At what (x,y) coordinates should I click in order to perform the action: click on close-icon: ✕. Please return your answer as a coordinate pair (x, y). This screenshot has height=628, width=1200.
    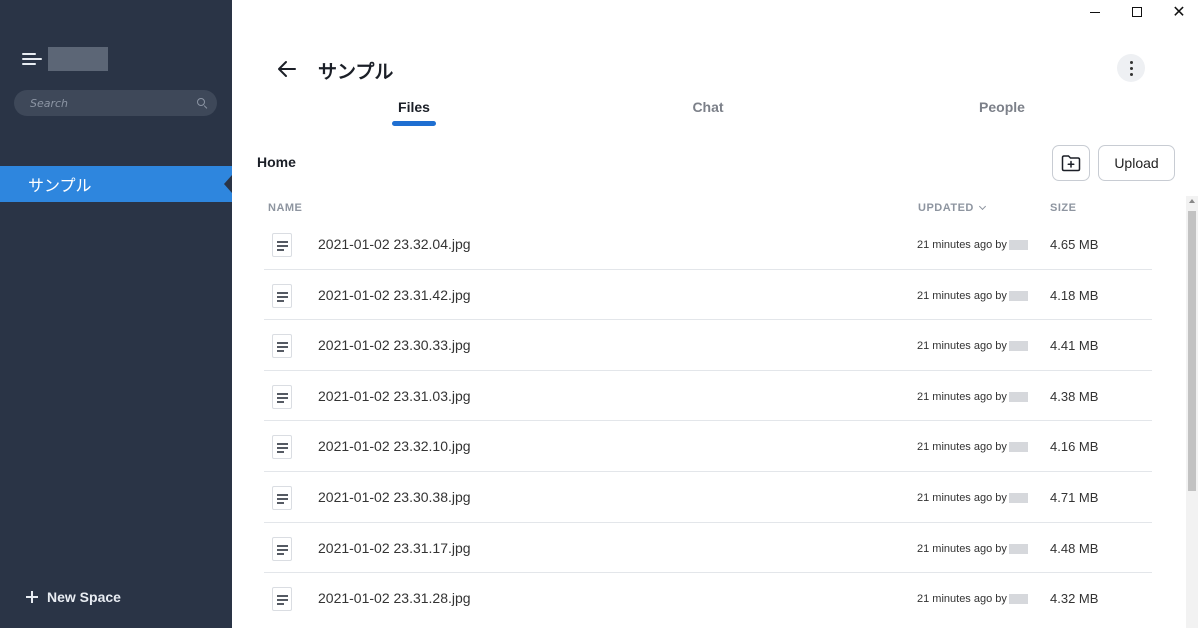
    Looking at the image, I should click on (1179, 11).